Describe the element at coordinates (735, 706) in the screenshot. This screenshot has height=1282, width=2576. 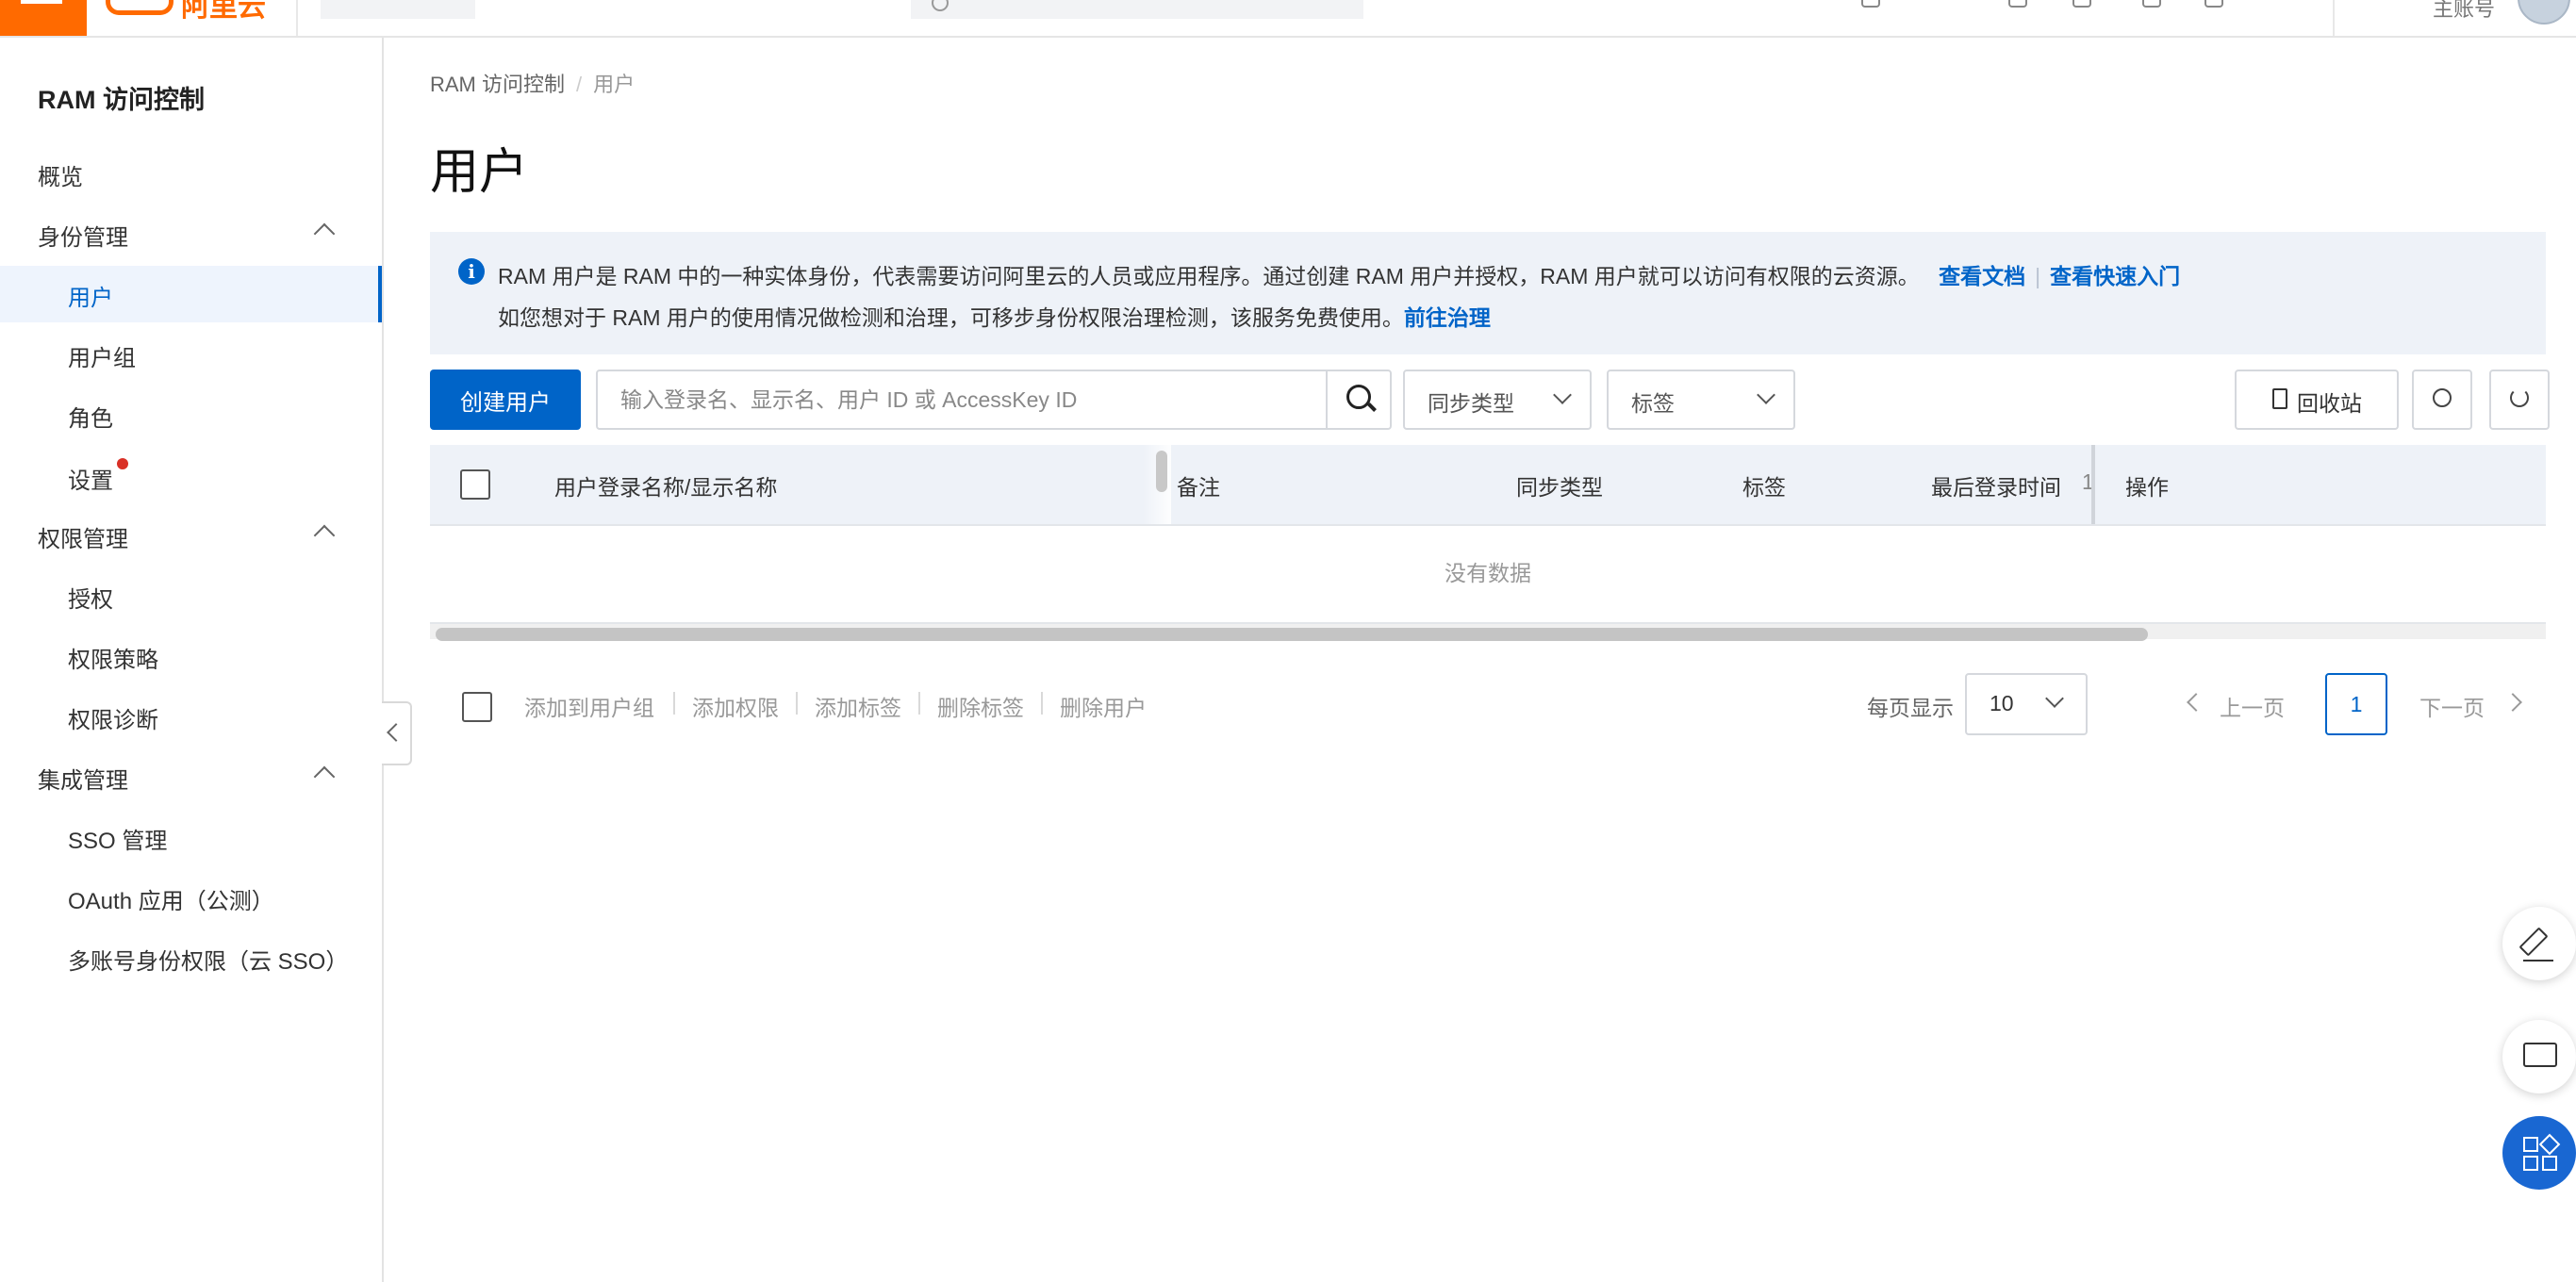
I see `add-permission-action: 添加权限` at that location.